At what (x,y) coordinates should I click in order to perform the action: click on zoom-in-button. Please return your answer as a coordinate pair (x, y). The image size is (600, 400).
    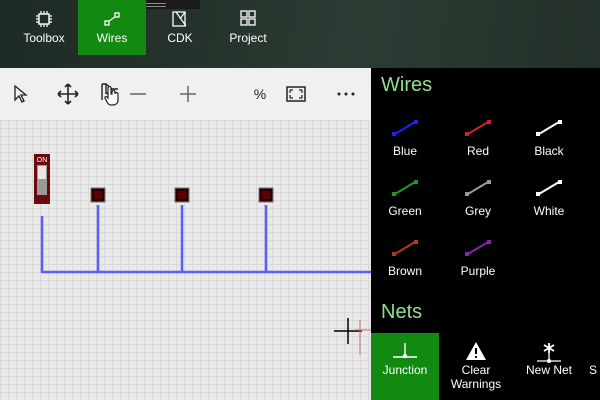
    Looking at the image, I should click on (188, 94).